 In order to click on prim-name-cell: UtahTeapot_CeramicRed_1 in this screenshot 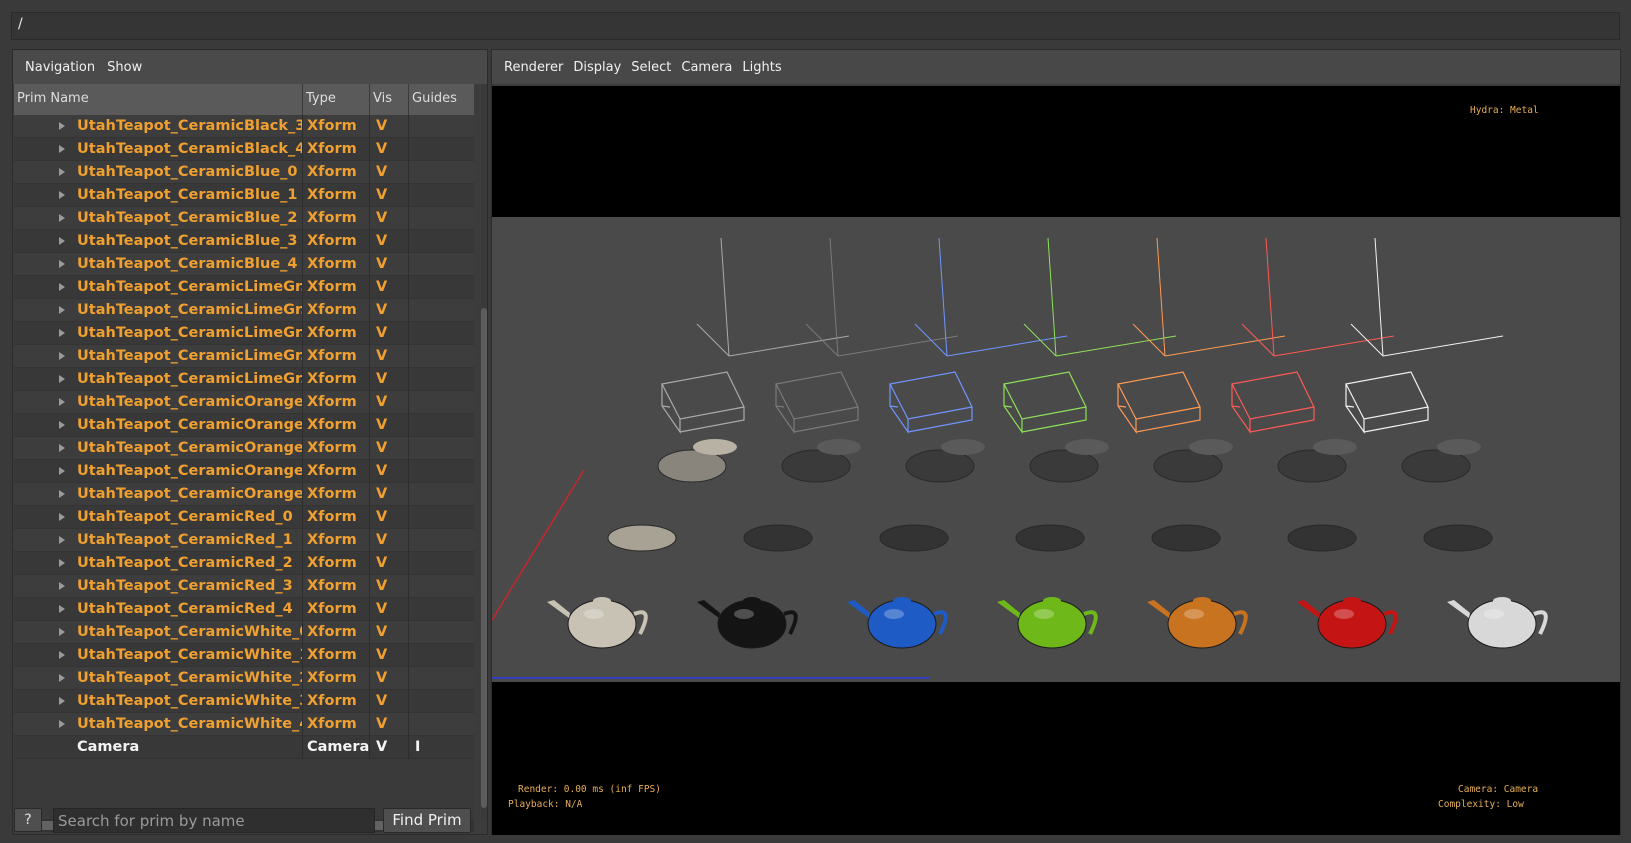, I will do `click(158, 540)`.